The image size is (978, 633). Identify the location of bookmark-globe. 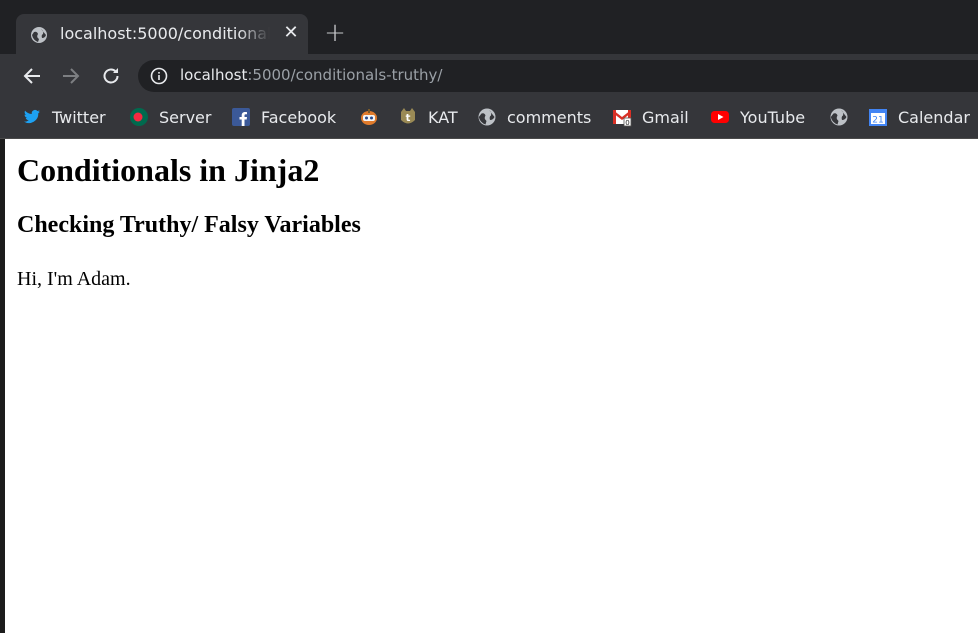
(844, 117).